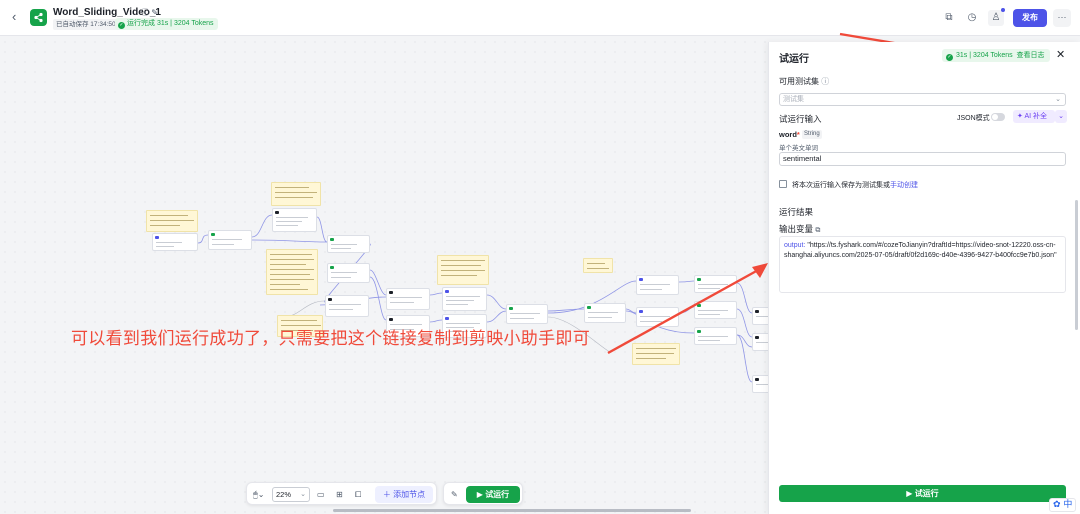 Image resolution: width=1080 pixels, height=514 pixels. Describe the element at coordinates (1060, 54) in the screenshot. I see `close-icon: ✕` at that location.